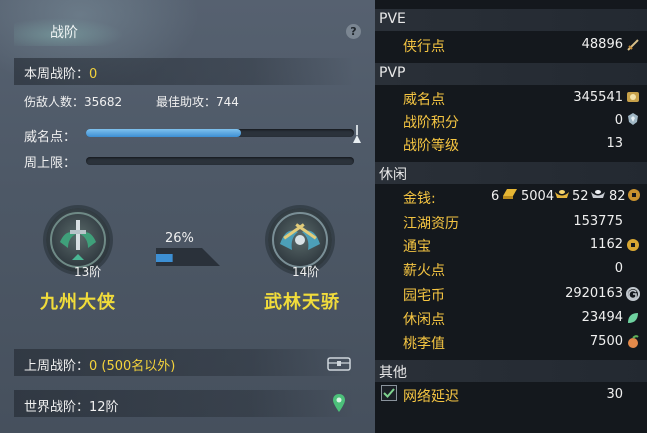  What do you see at coordinates (511, 371) in the screenshot?
I see `other-header-band` at bounding box center [511, 371].